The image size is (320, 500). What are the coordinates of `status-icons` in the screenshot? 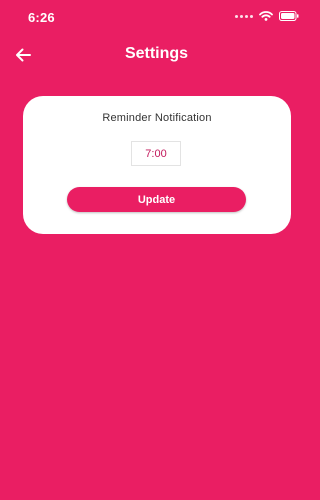 It's located at (267, 16).